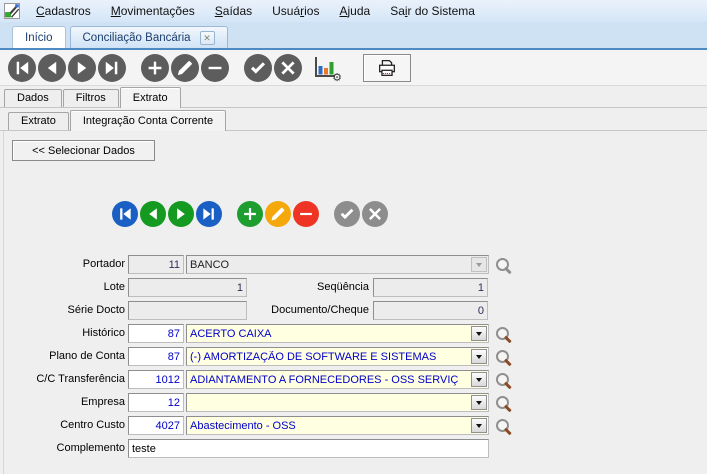 This screenshot has height=474, width=707. Describe the element at coordinates (156, 356) in the screenshot. I see `plano-conta-code-field` at that location.